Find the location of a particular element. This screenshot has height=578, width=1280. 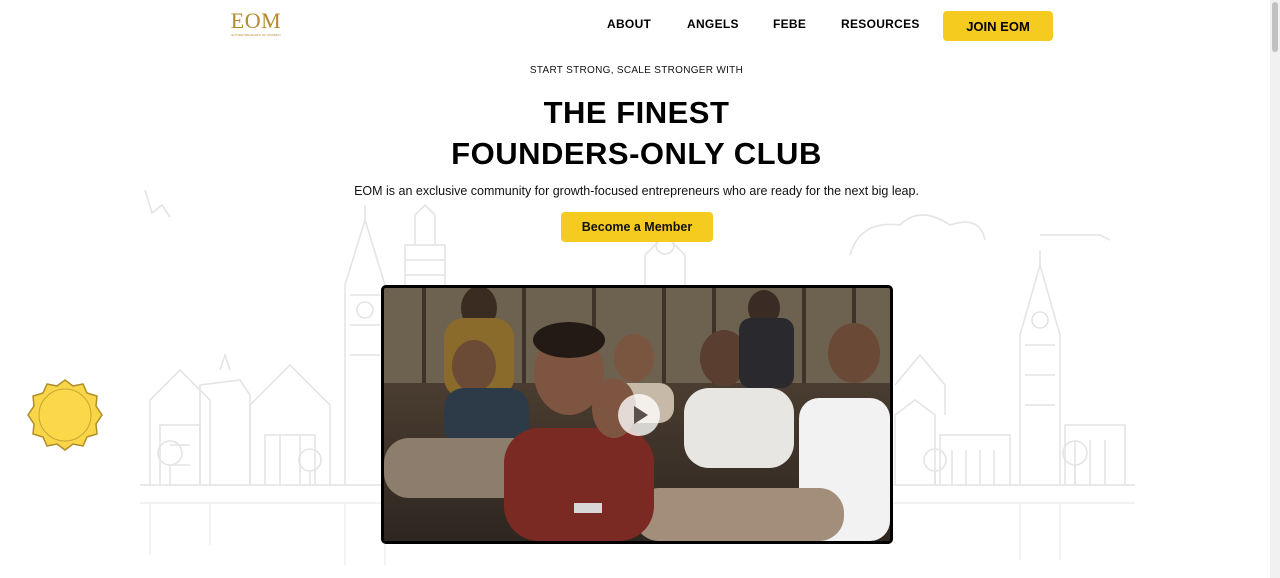

floating-badge is located at coordinates (65, 415).